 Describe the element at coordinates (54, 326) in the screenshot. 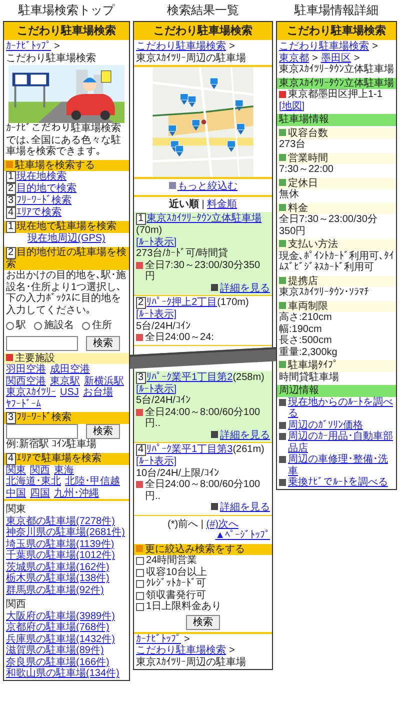

I see `radio-option: 施設名` at that location.